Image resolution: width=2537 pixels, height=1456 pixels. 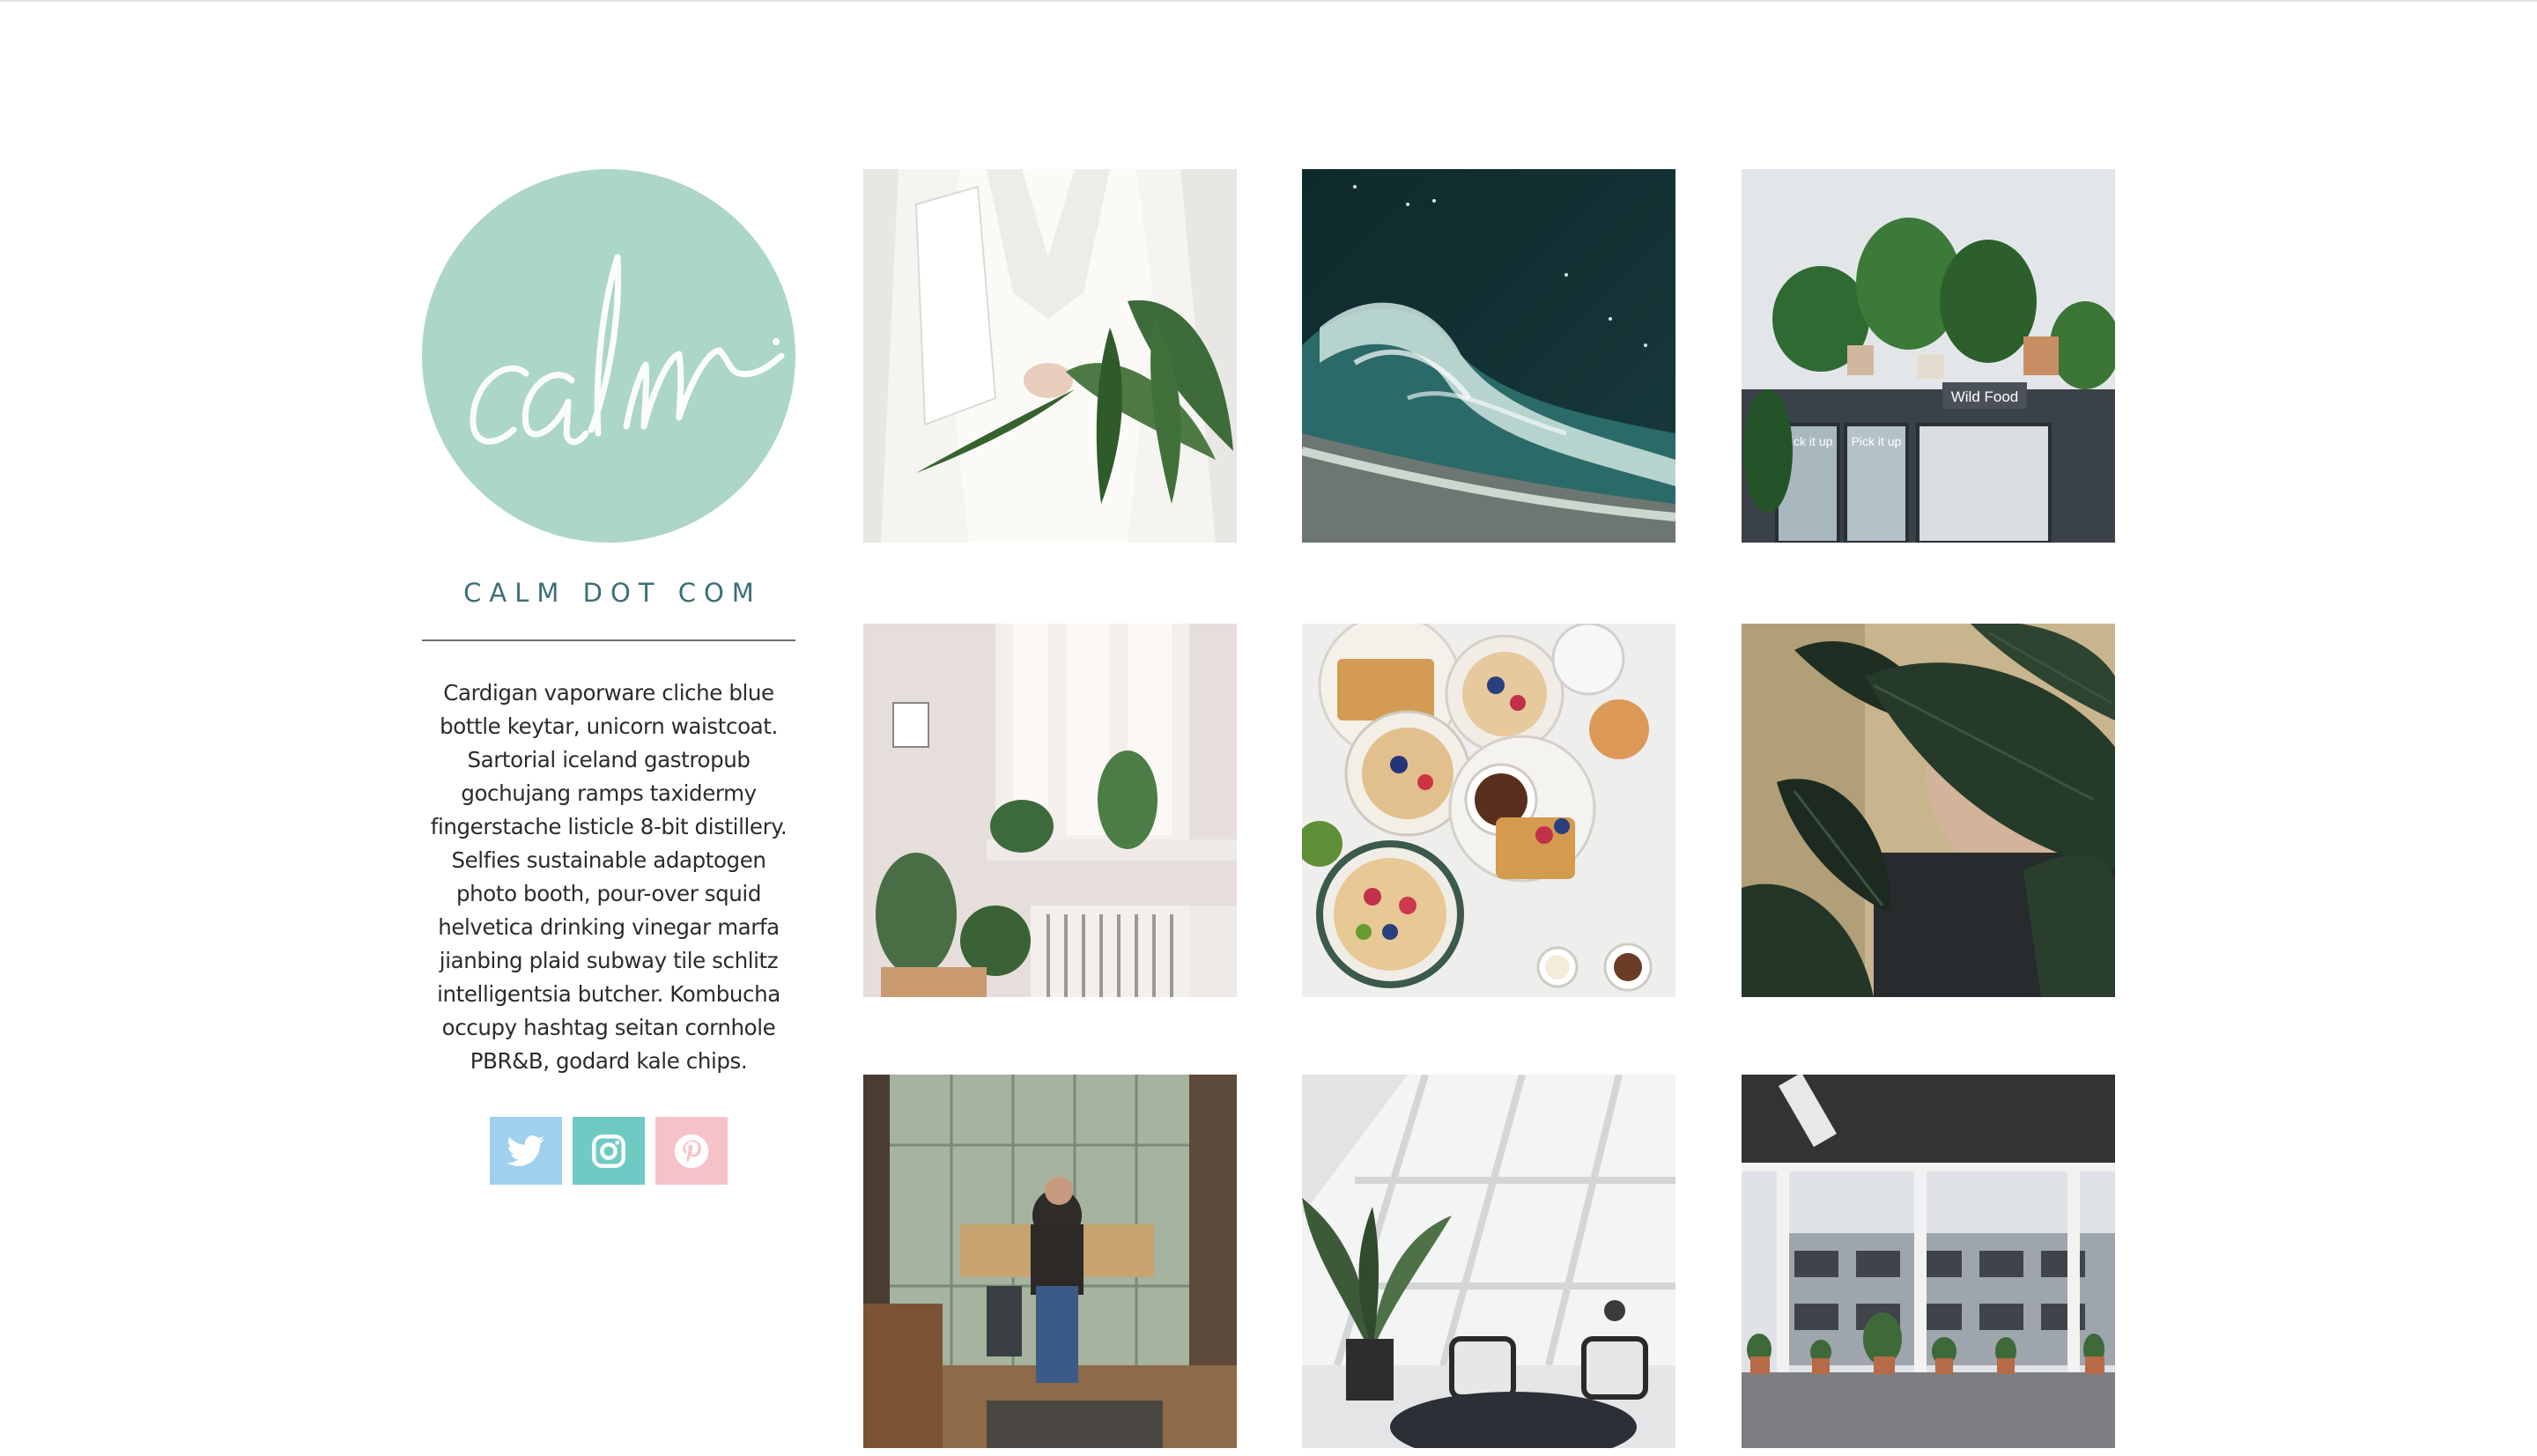 I want to click on gallery-photo-monstera-portrait, so click(x=1928, y=810).